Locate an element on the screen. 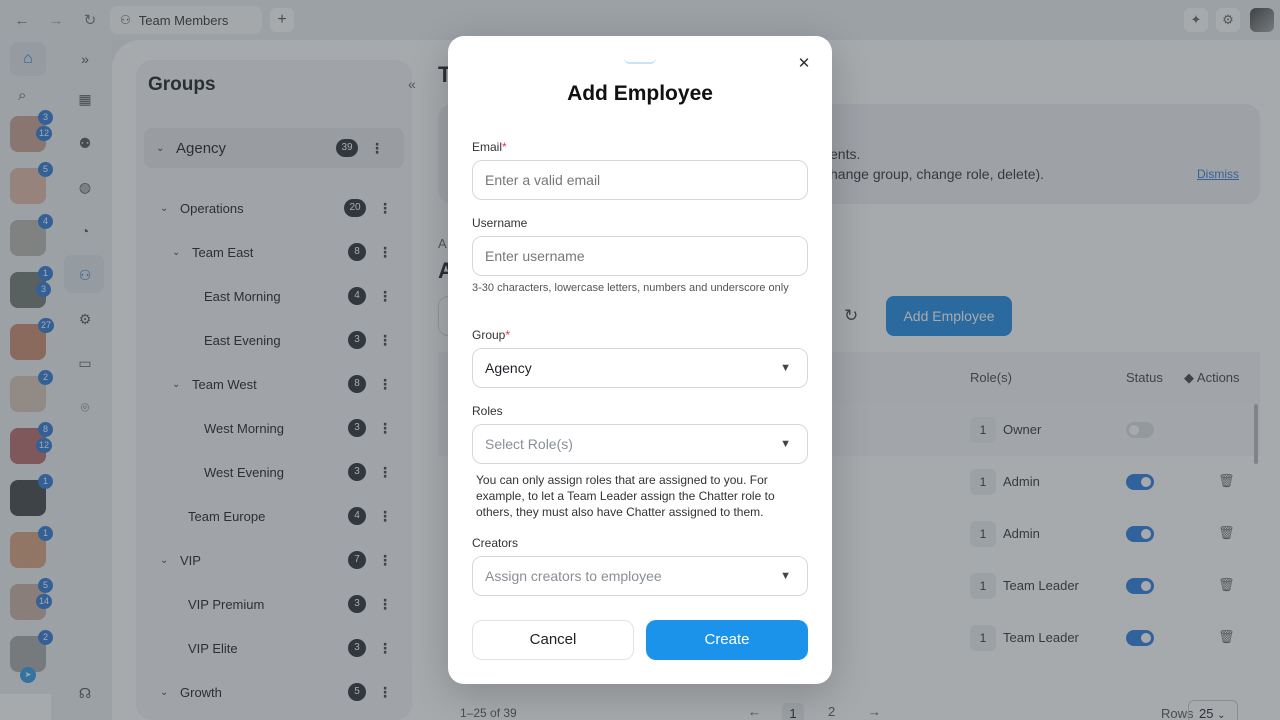 This screenshot has width=1280, height=720. group-label: Group* is located at coordinates (491, 335).